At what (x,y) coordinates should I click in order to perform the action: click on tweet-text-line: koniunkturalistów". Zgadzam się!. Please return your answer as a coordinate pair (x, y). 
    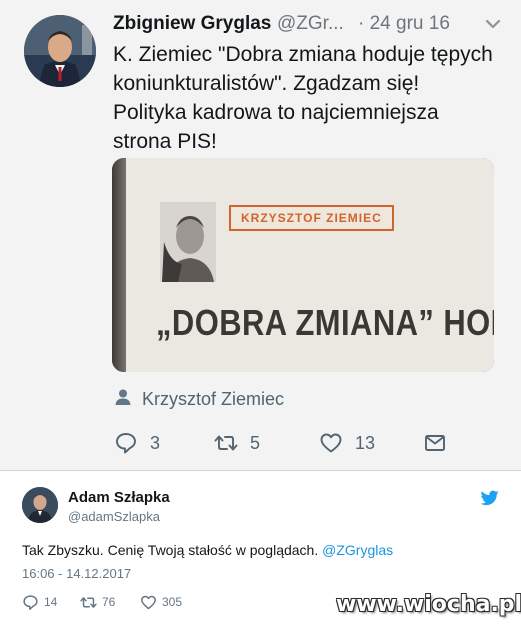
    Looking at the image, I should click on (266, 83).